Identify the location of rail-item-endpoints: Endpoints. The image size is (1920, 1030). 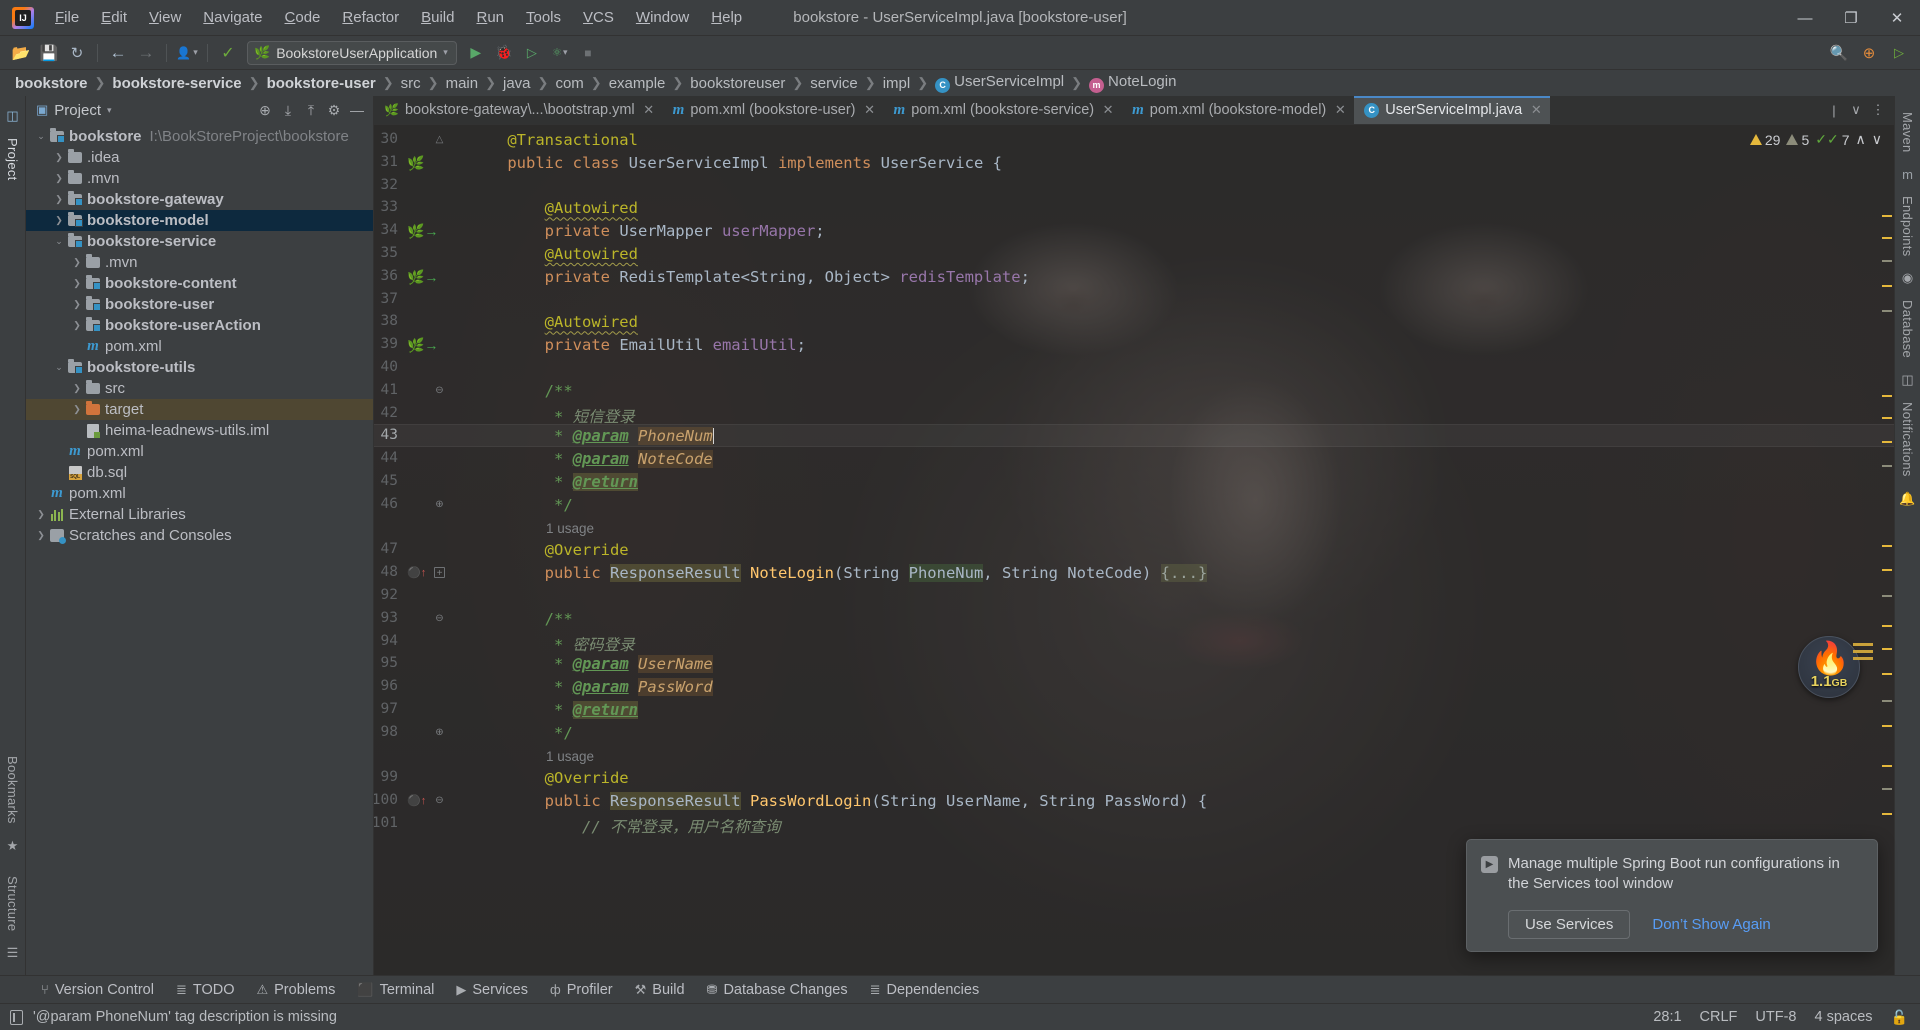
(1907, 226).